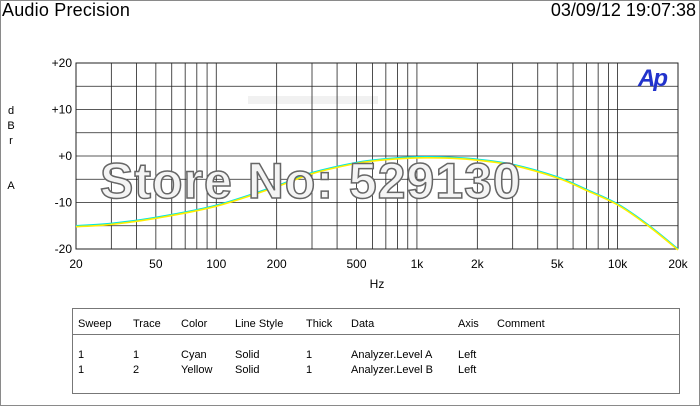 Image resolution: width=700 pixels, height=406 pixels. What do you see at coordinates (653, 78) in the screenshot?
I see `ap-logo: Ap` at bounding box center [653, 78].